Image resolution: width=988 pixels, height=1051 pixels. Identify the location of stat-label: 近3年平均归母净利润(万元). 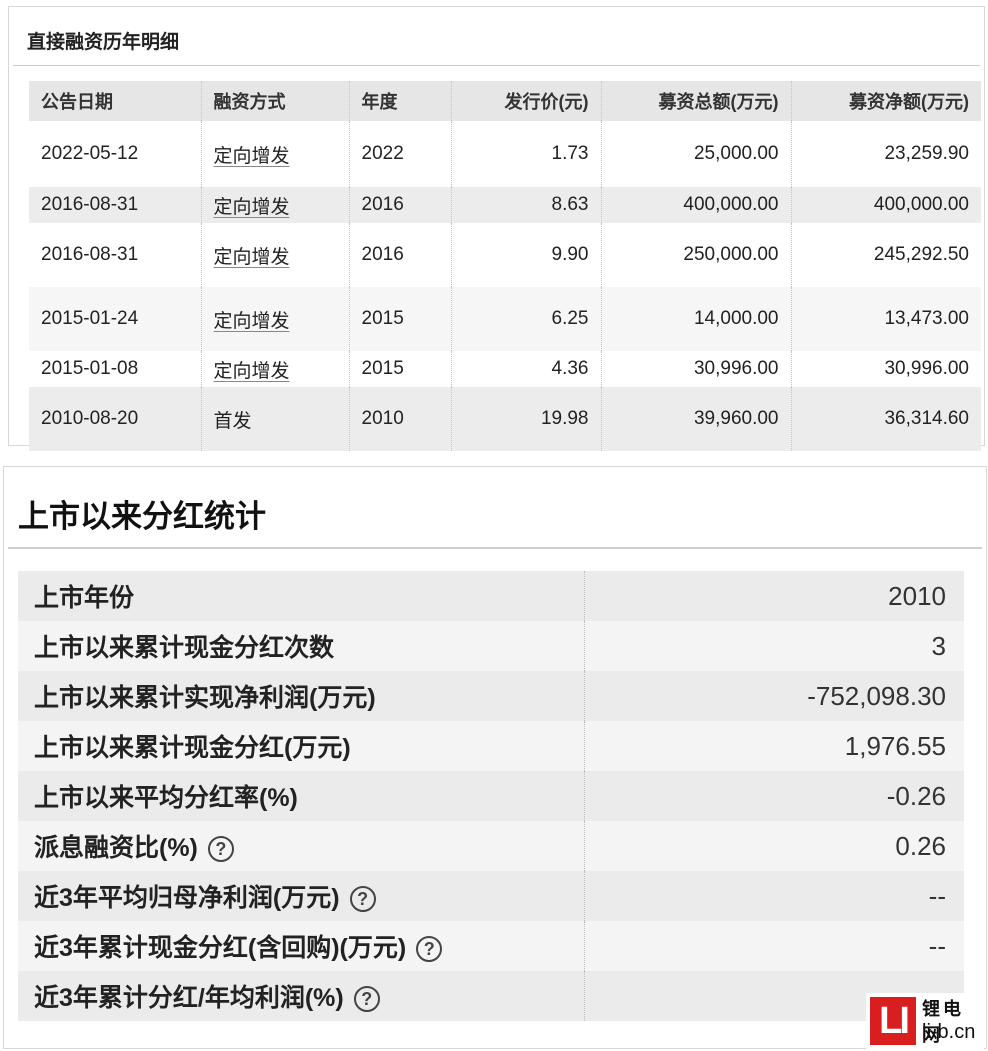
(187, 898).